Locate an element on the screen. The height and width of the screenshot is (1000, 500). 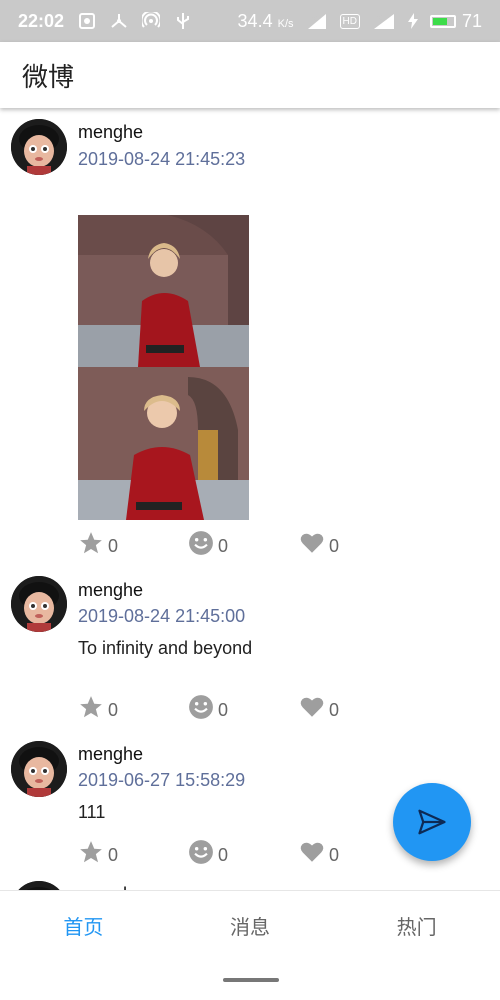
status-bar: 22:02 34.4 K/s 4G HD 4G+ 71 is located at coordinates (250, 21).